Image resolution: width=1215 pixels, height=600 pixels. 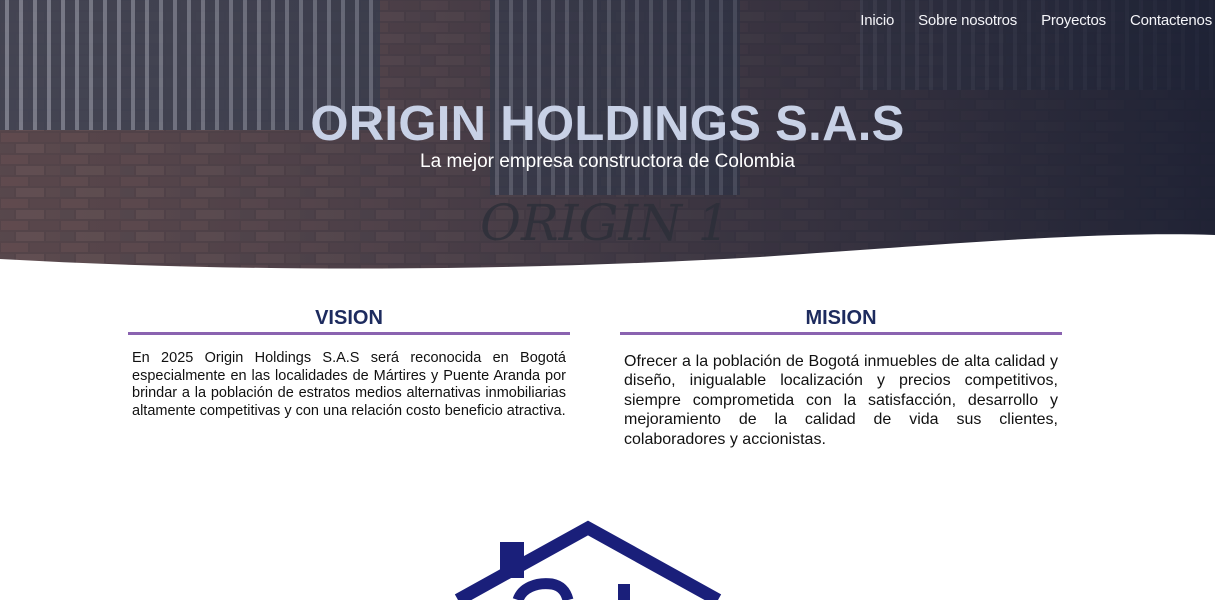 I want to click on hero-wave-divider, so click(x=607, y=254).